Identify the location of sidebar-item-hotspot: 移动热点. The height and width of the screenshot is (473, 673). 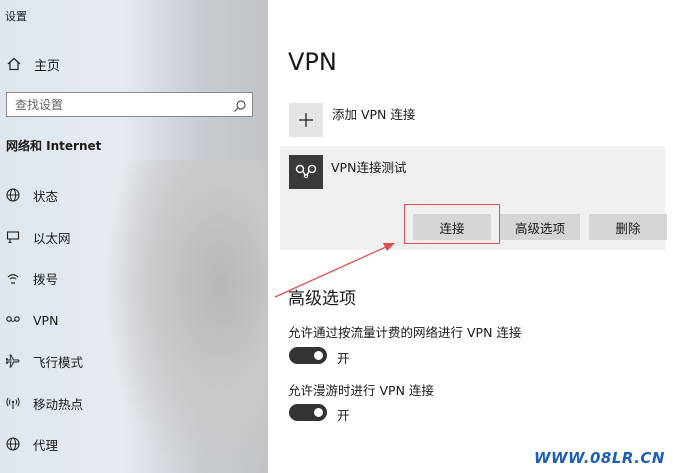
(134, 403).